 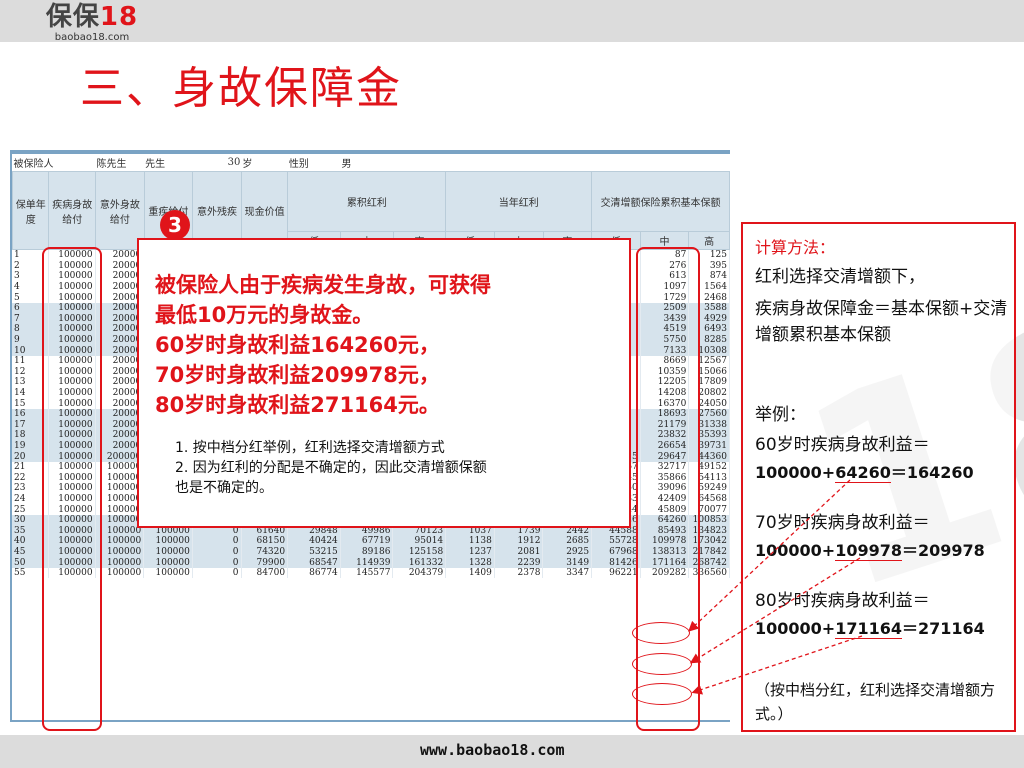 I want to click on callout-note3: 也是不确定的。, so click(x=224, y=488).